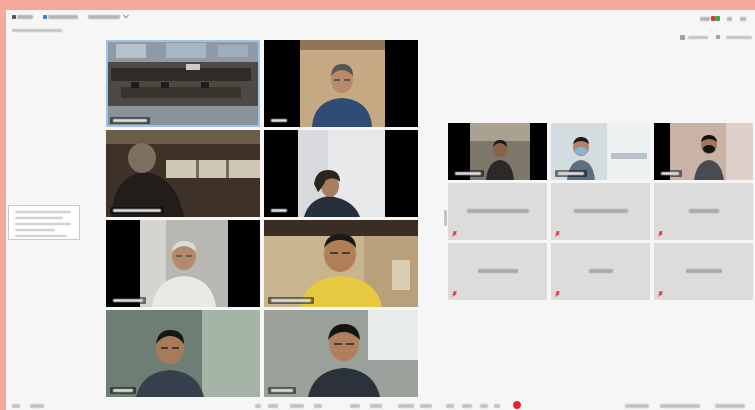  What do you see at coordinates (517, 405) in the screenshot?
I see `record-icon` at bounding box center [517, 405].